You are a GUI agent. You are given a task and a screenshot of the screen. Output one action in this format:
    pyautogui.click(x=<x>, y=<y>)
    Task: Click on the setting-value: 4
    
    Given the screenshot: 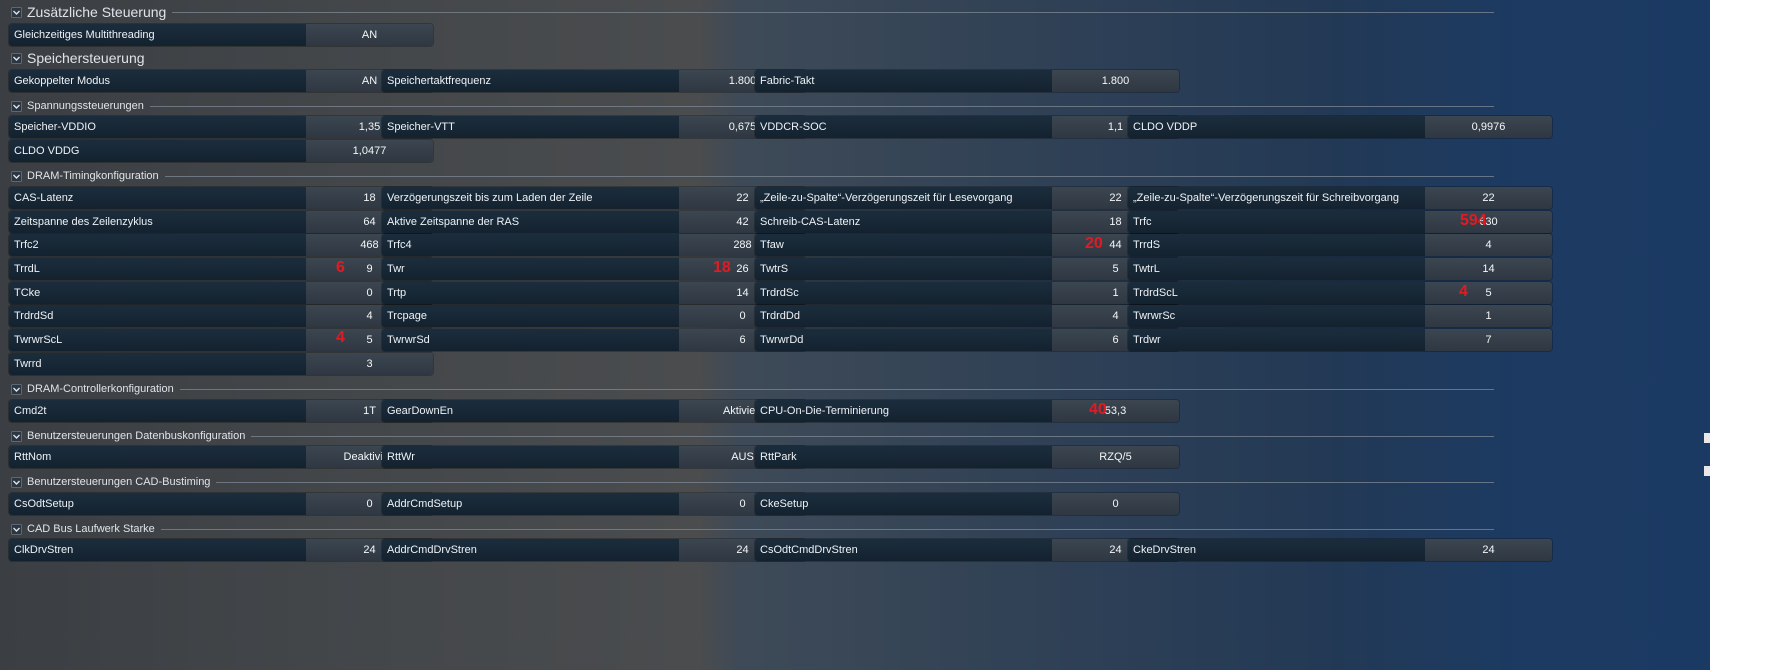 What is the action you would take?
    pyautogui.click(x=1488, y=245)
    